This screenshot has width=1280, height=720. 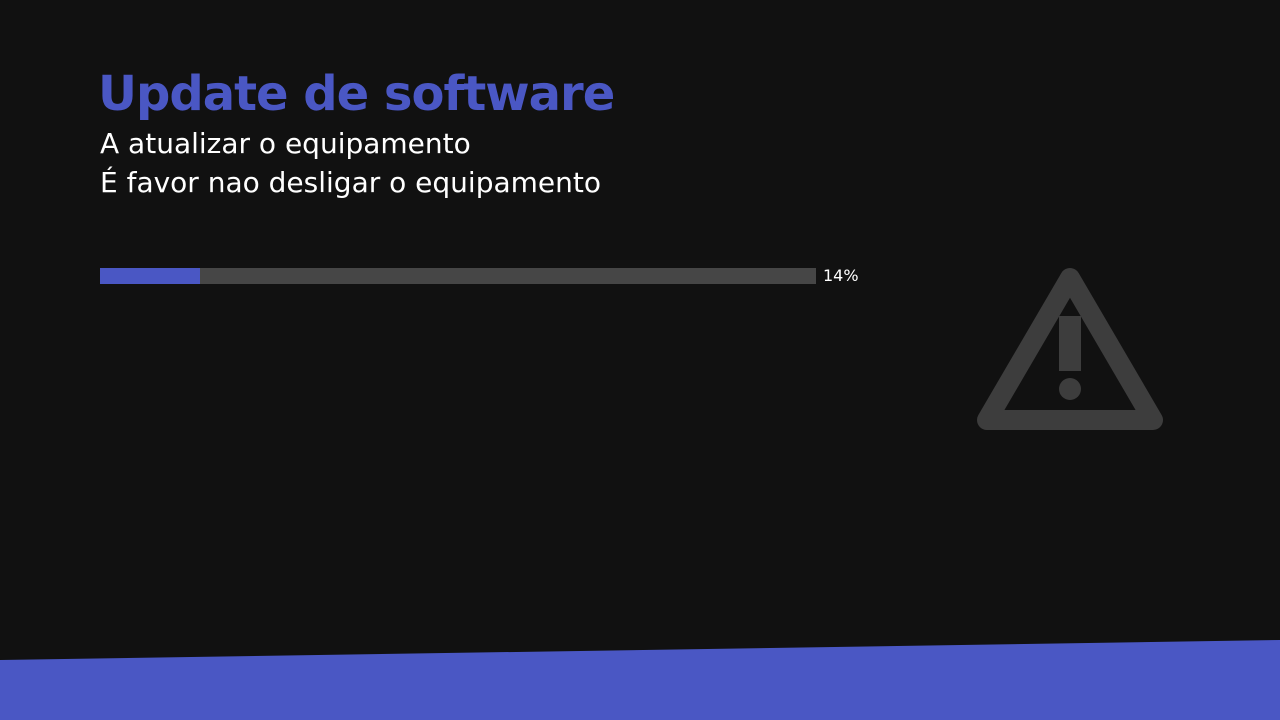 I want to click on progress-percent-label: 14%, so click(x=841, y=275).